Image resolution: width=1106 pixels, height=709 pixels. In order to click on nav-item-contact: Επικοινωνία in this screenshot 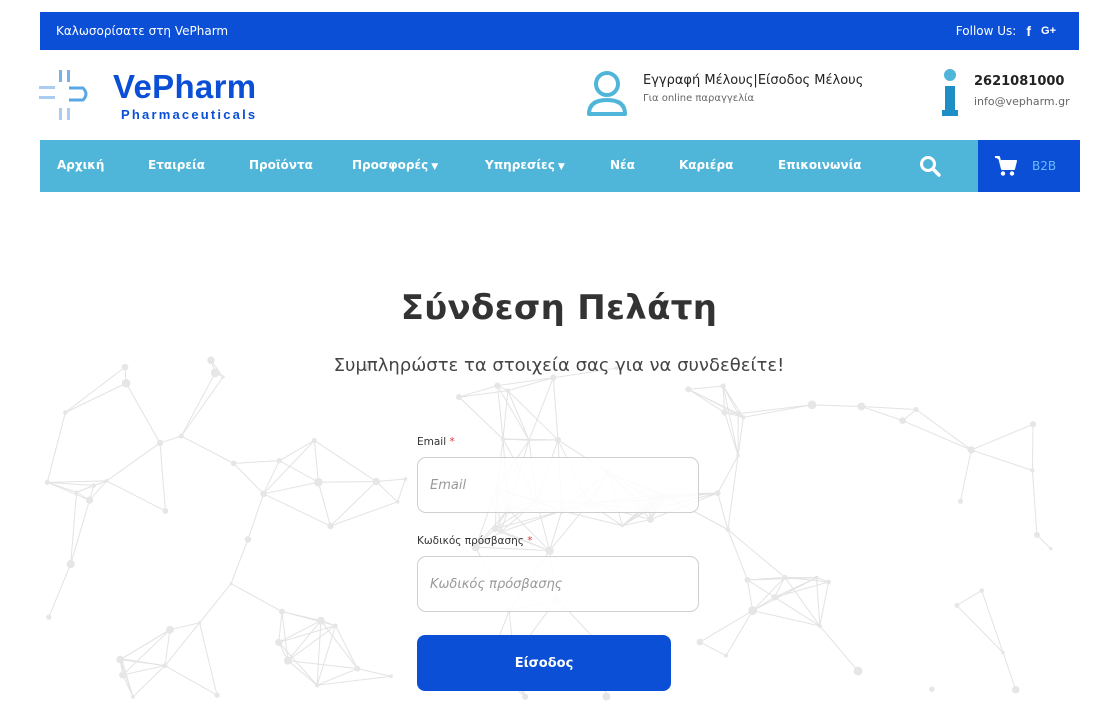, I will do `click(820, 165)`.